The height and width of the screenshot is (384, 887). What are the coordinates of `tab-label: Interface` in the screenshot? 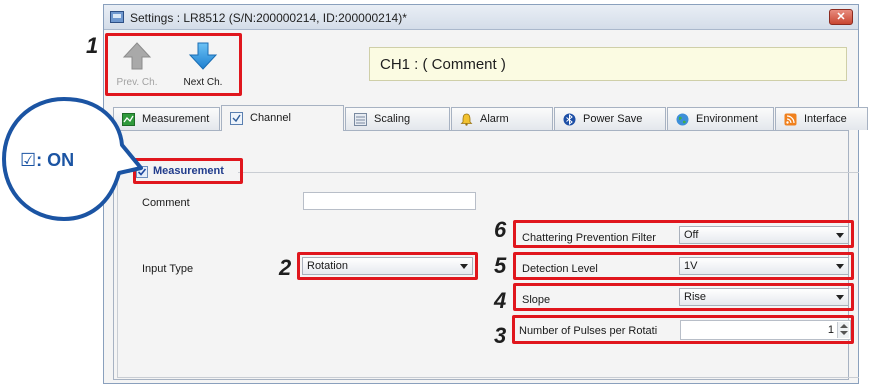 It's located at (825, 119).